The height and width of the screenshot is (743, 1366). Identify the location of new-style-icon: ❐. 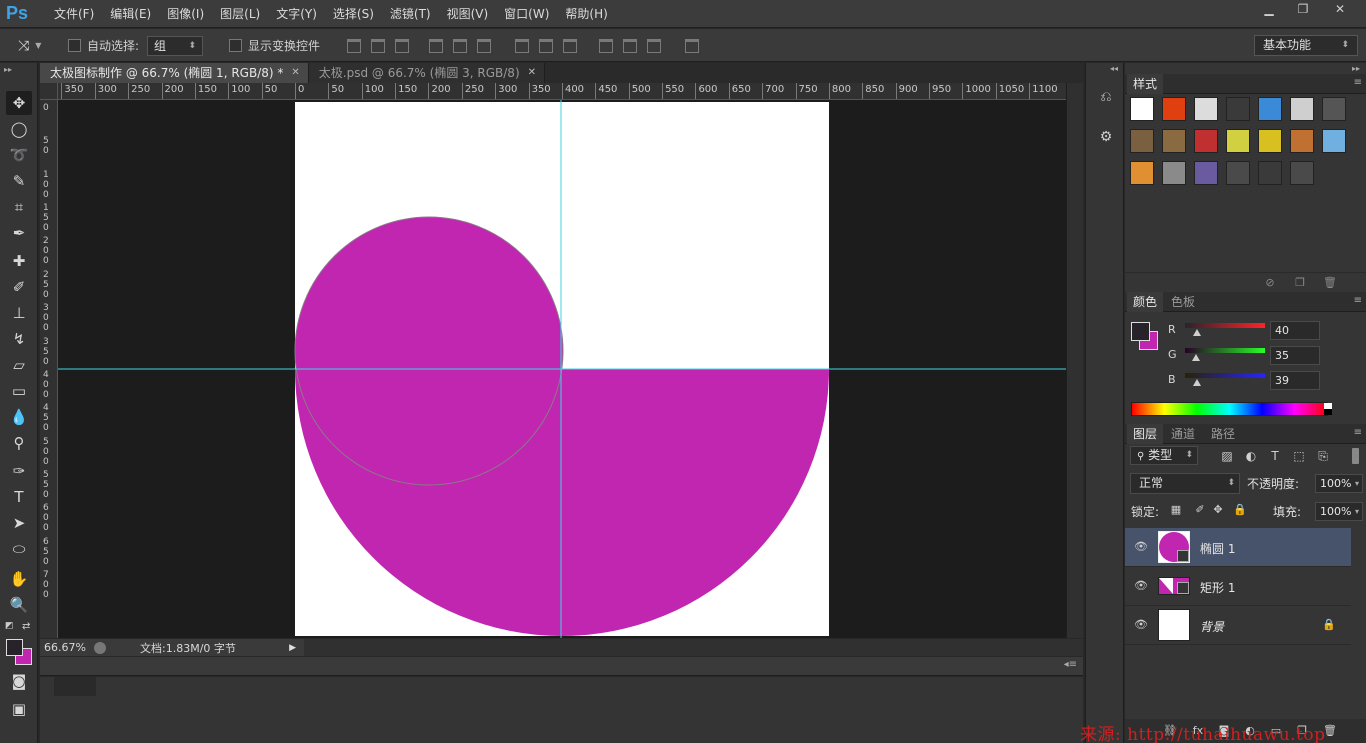
(1300, 283).